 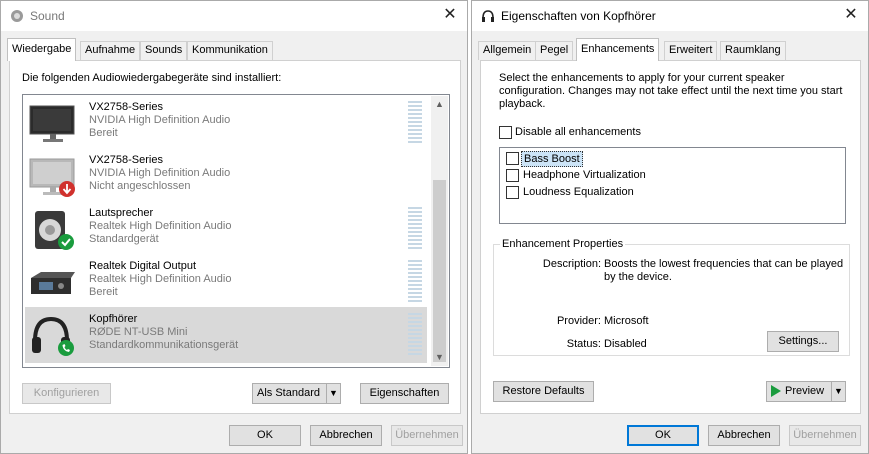 What do you see at coordinates (113, 319) in the screenshot?
I see `device-name: Kopfhörer` at bounding box center [113, 319].